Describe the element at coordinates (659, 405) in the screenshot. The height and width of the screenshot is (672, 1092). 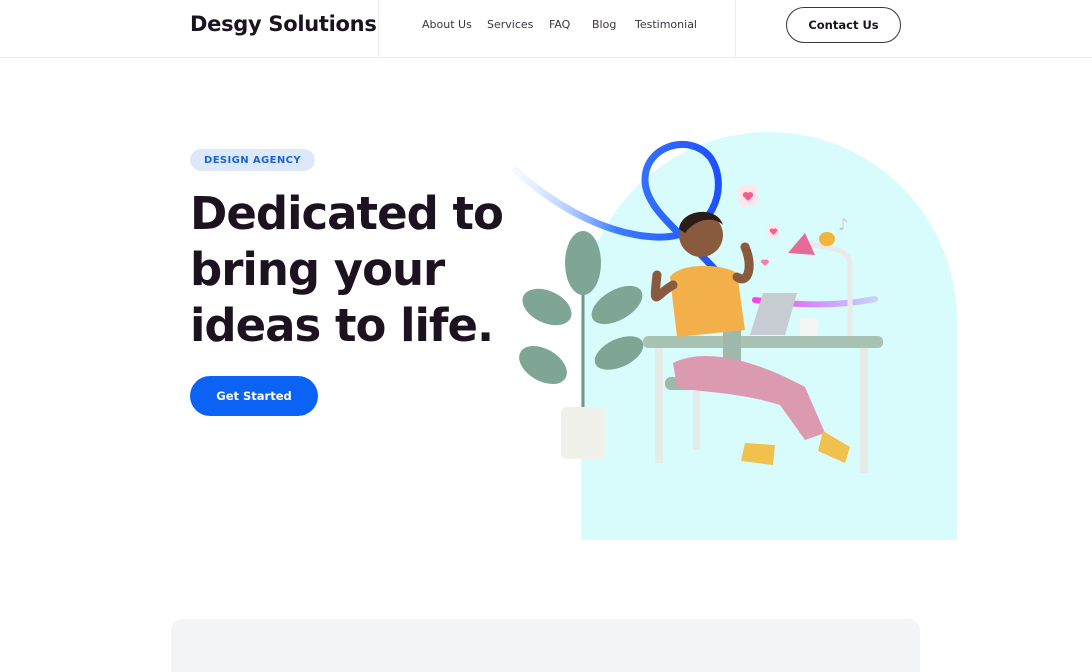
I see `desk-leg-left` at that location.